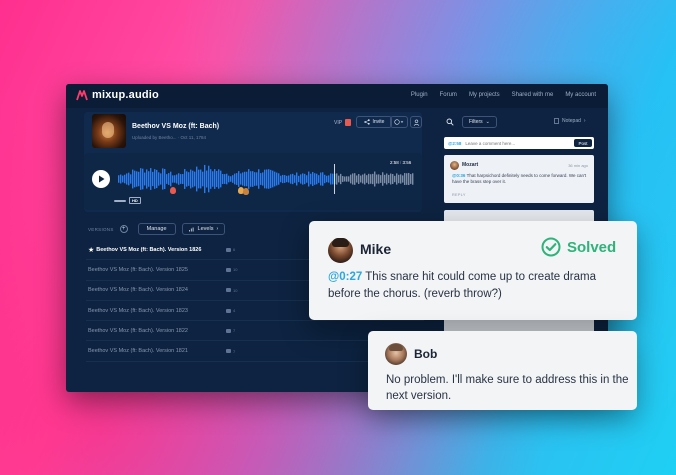 The width and height of the screenshot is (676, 475). I want to click on logo: mixup.audio, so click(117, 95).